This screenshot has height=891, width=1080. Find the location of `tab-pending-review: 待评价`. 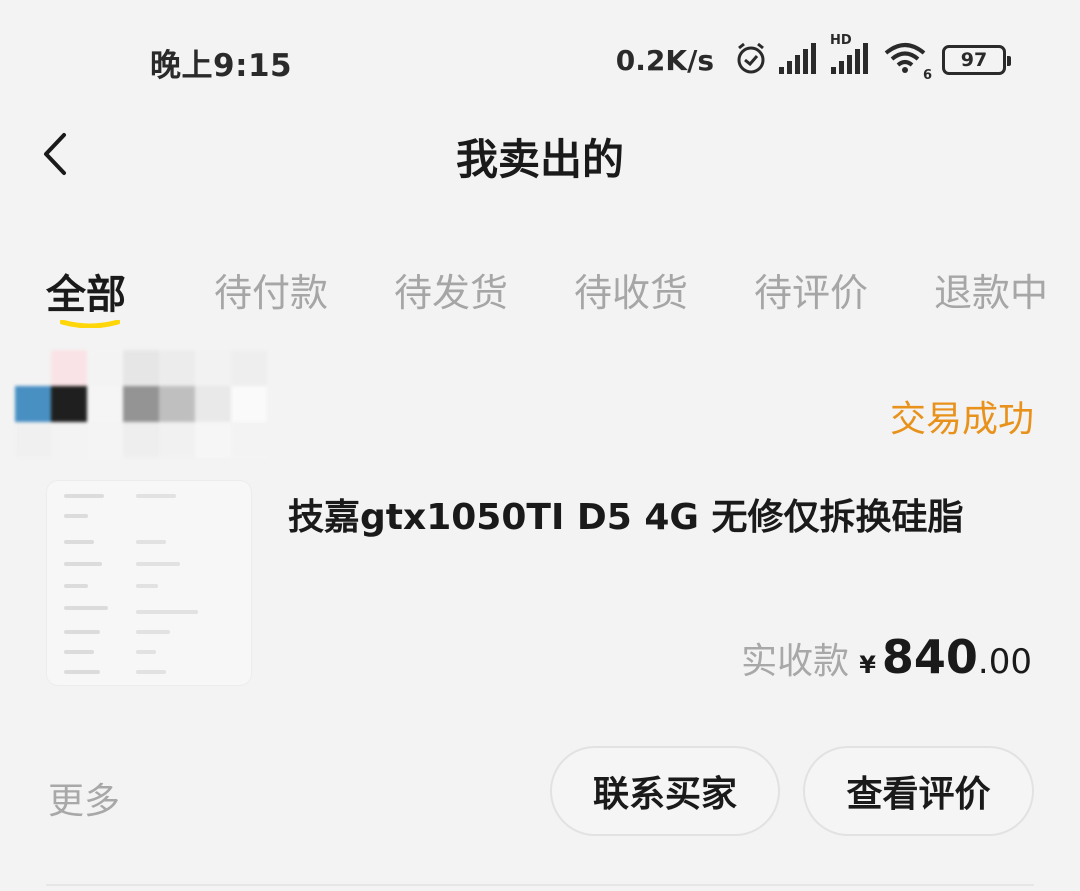

tab-pending-review: 待评价 is located at coordinates (811, 289).